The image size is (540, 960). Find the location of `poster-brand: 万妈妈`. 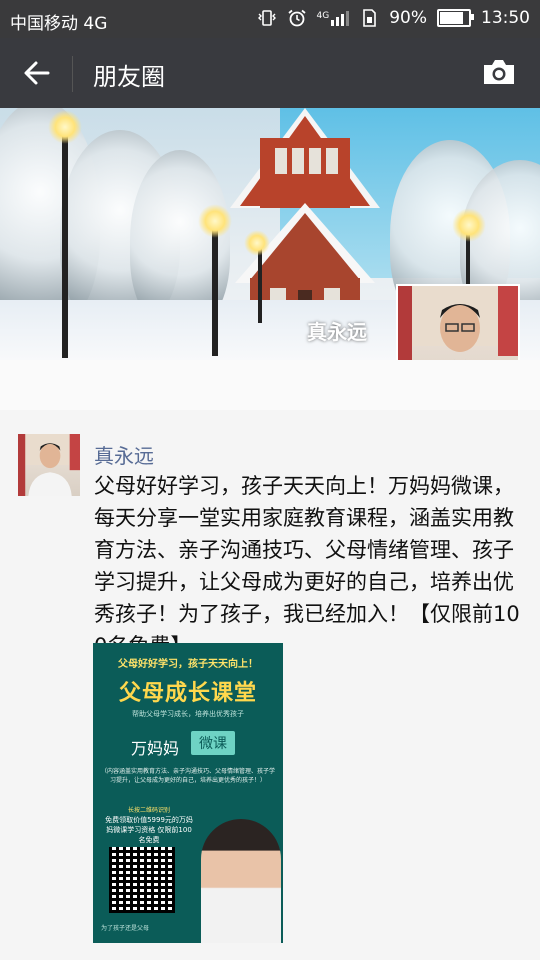

poster-brand: 万妈妈 is located at coordinates (155, 748).